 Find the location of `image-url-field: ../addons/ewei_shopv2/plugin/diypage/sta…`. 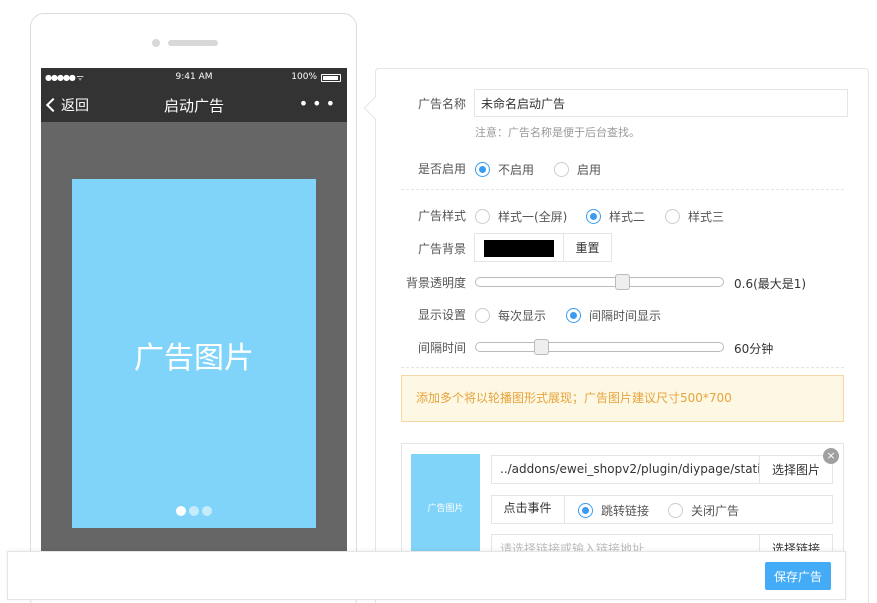

image-url-field: ../addons/ewei_shopv2/plugin/diypage/sta… is located at coordinates (625, 469).